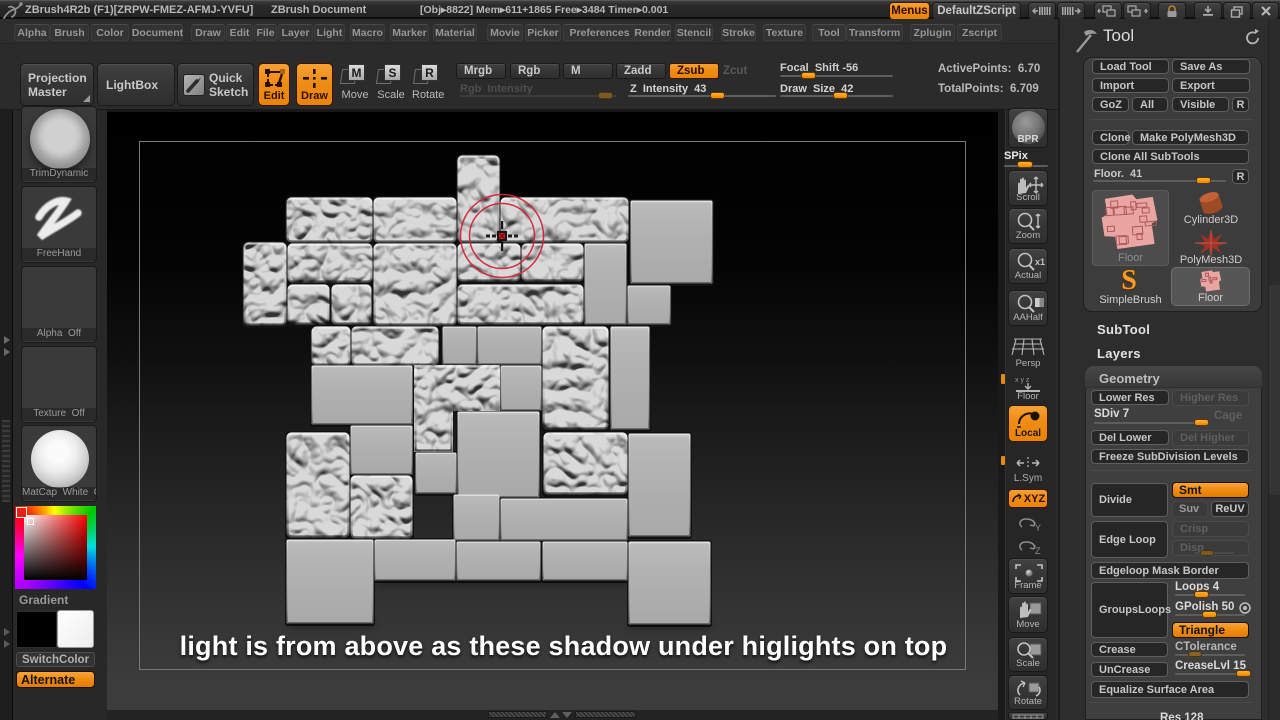  What do you see at coordinates (1040, 262) in the screenshot?
I see `svg-text: x1` at bounding box center [1040, 262].